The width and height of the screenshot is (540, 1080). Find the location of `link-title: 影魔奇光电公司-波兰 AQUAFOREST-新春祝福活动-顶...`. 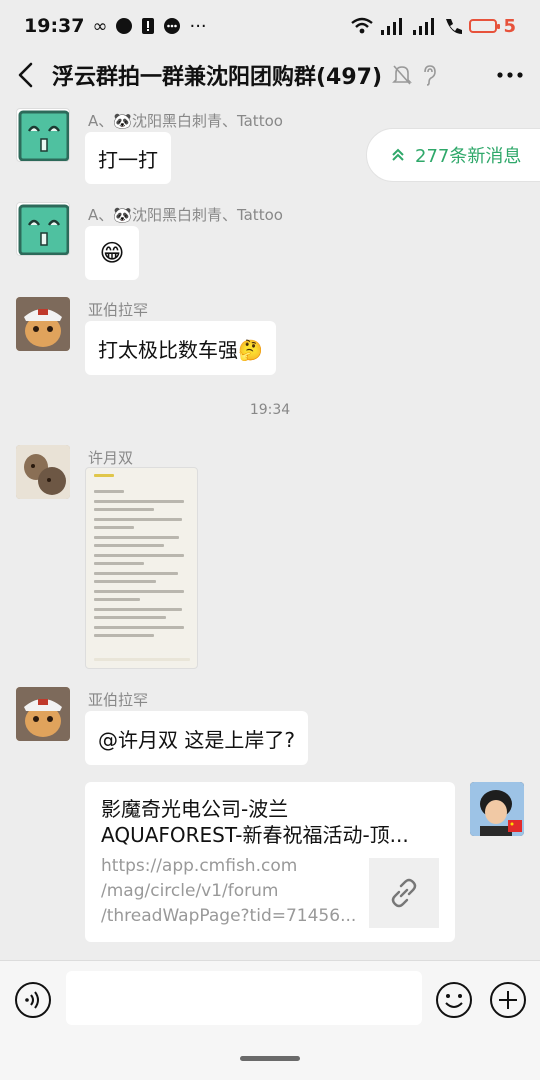

link-title: 影魔奇光电公司-波兰 AQUAFOREST-新春祝福活动-顶... is located at coordinates (270, 822).